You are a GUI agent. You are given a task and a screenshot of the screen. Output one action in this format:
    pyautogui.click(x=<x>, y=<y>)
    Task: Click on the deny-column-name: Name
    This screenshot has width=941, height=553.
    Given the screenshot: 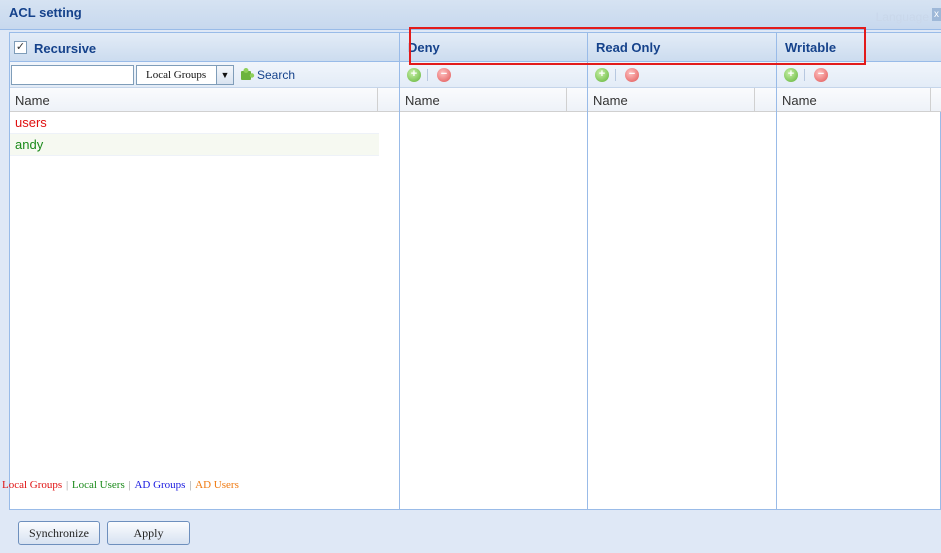 What is the action you would take?
    pyautogui.click(x=422, y=100)
    